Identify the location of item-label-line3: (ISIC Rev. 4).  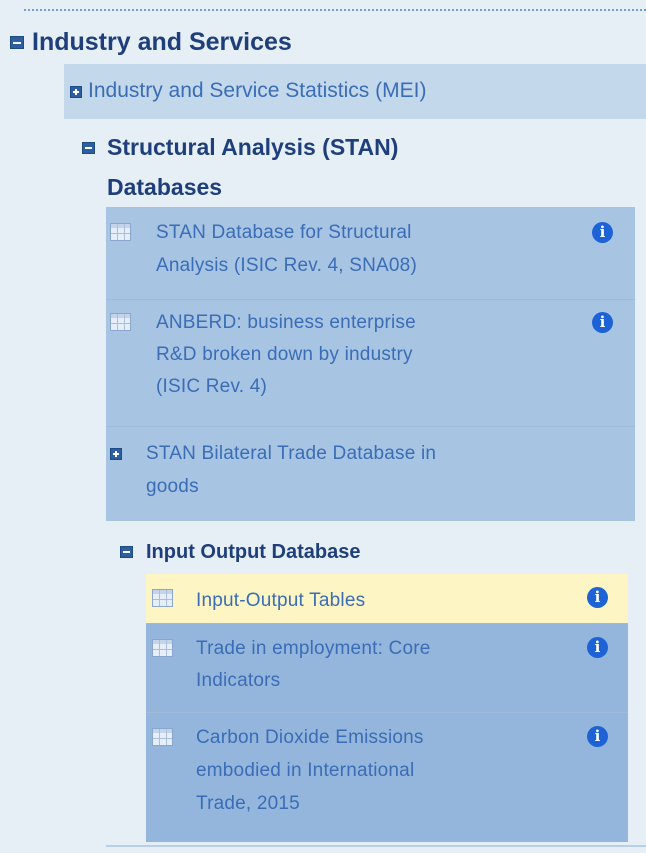
(211, 386).